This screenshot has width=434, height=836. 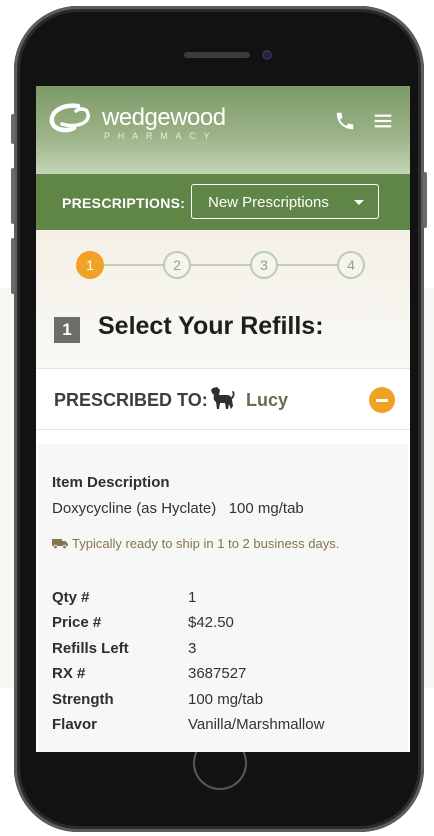 I want to click on power-button, so click(x=425, y=200).